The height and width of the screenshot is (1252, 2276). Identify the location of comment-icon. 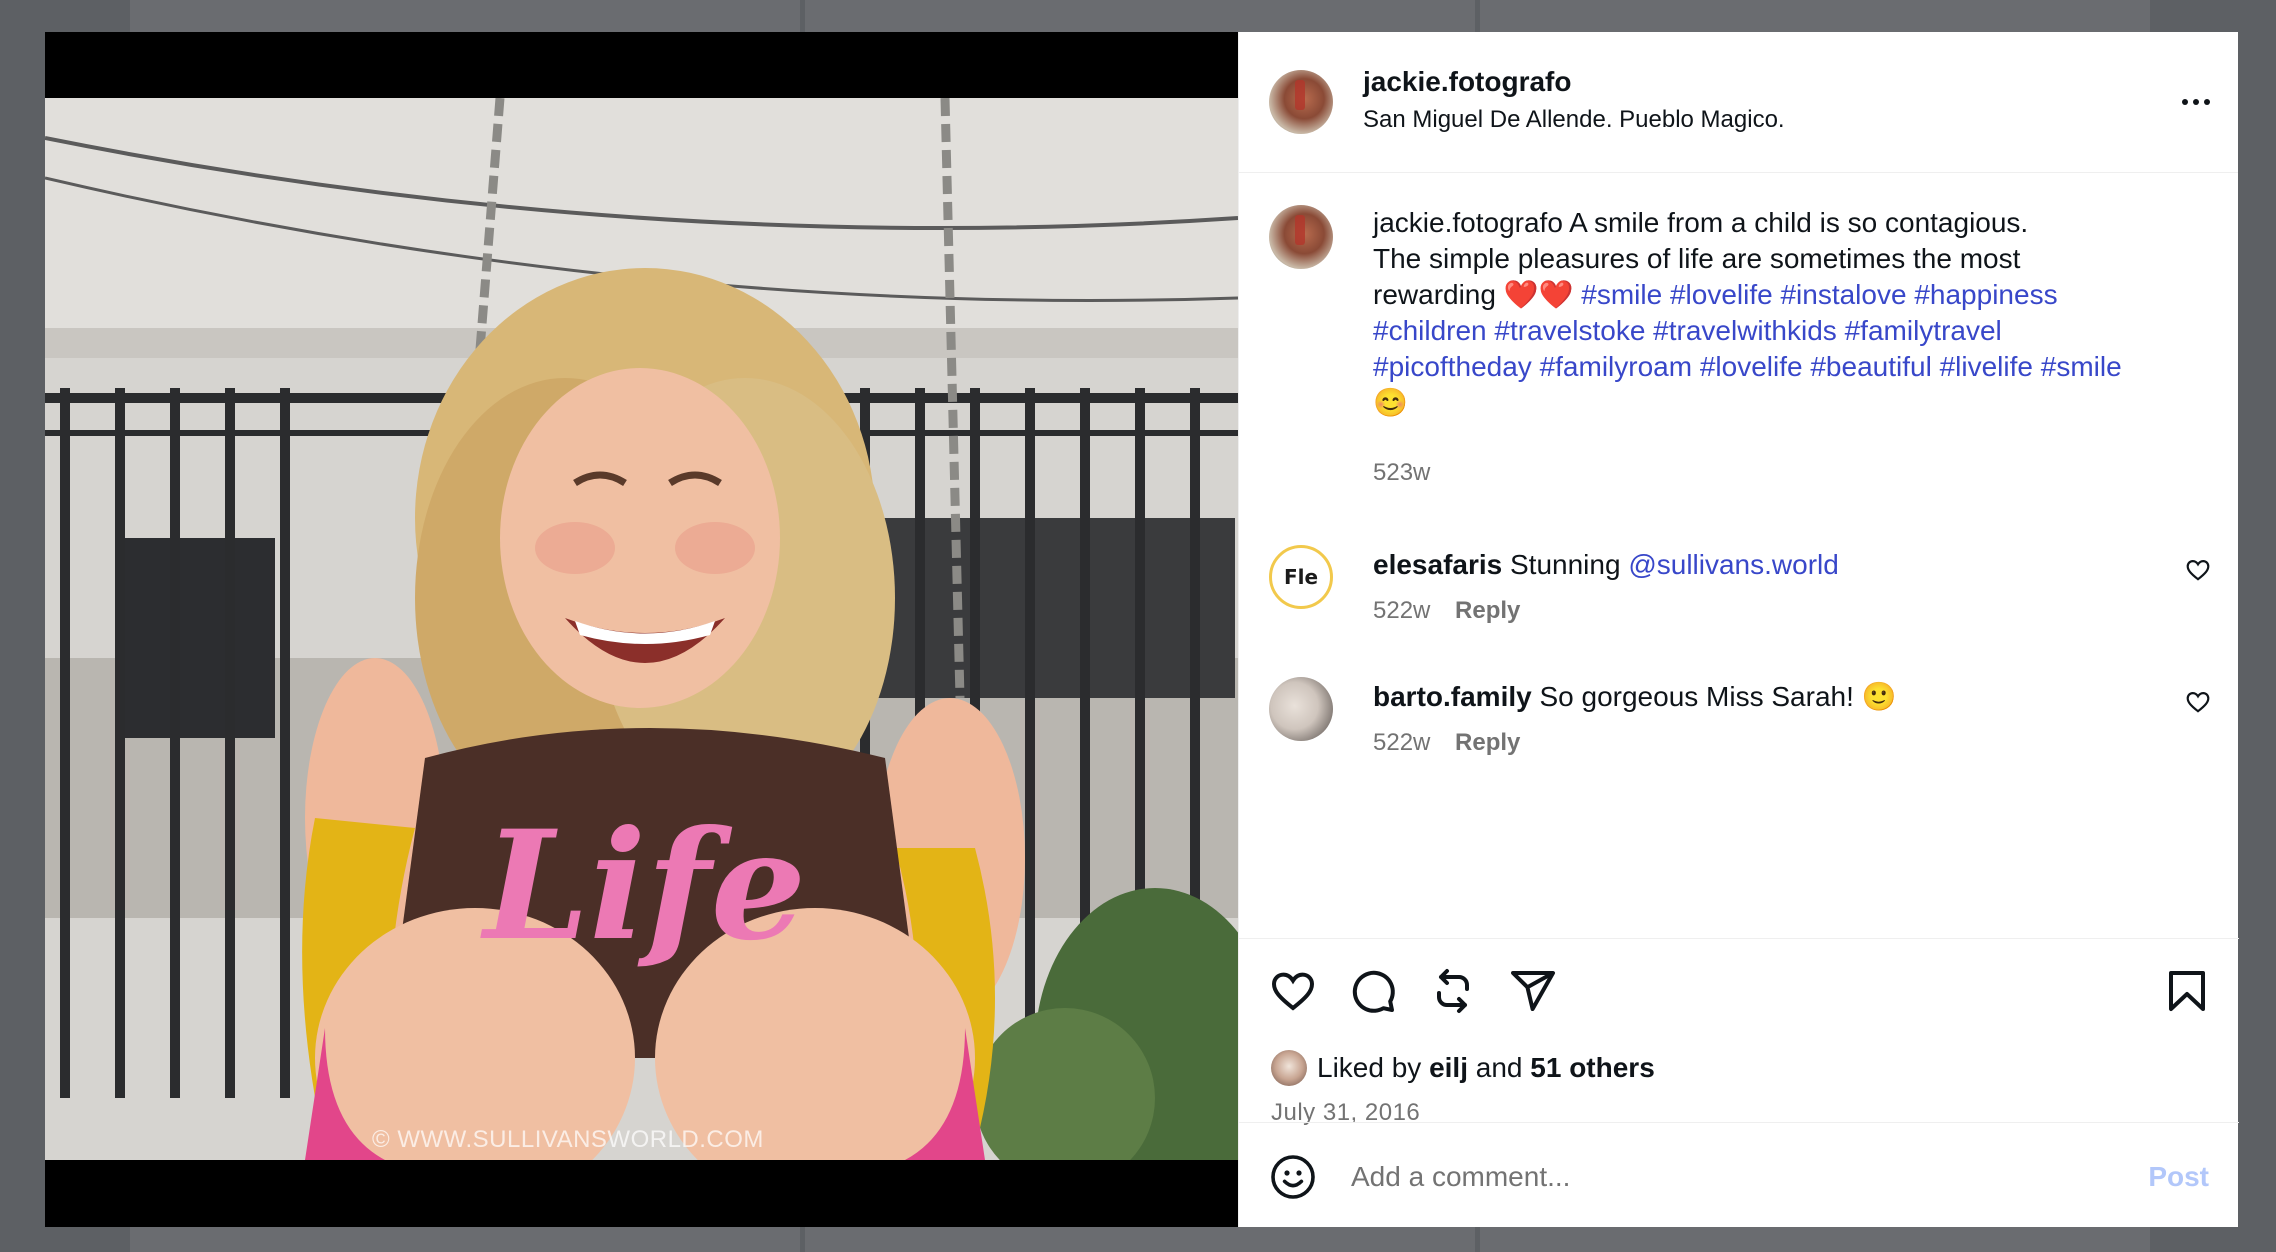
(1373, 991).